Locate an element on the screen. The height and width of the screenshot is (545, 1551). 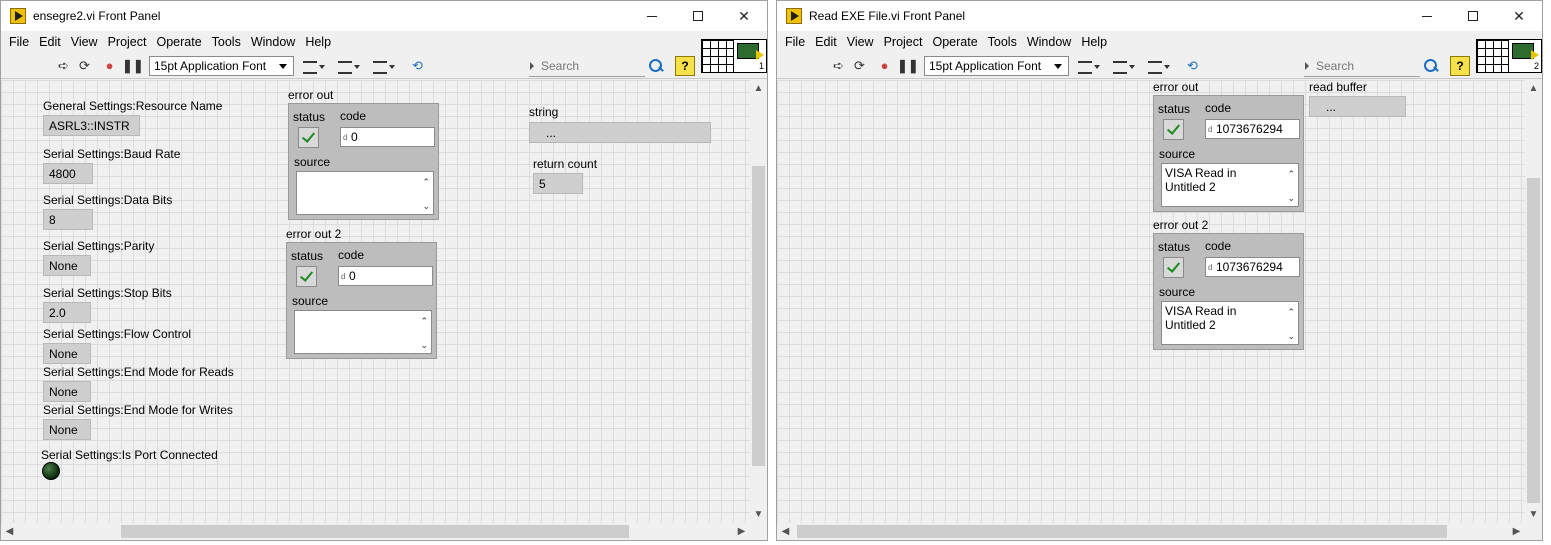
data-bits-indicator: 8 is located at coordinates (68, 219).